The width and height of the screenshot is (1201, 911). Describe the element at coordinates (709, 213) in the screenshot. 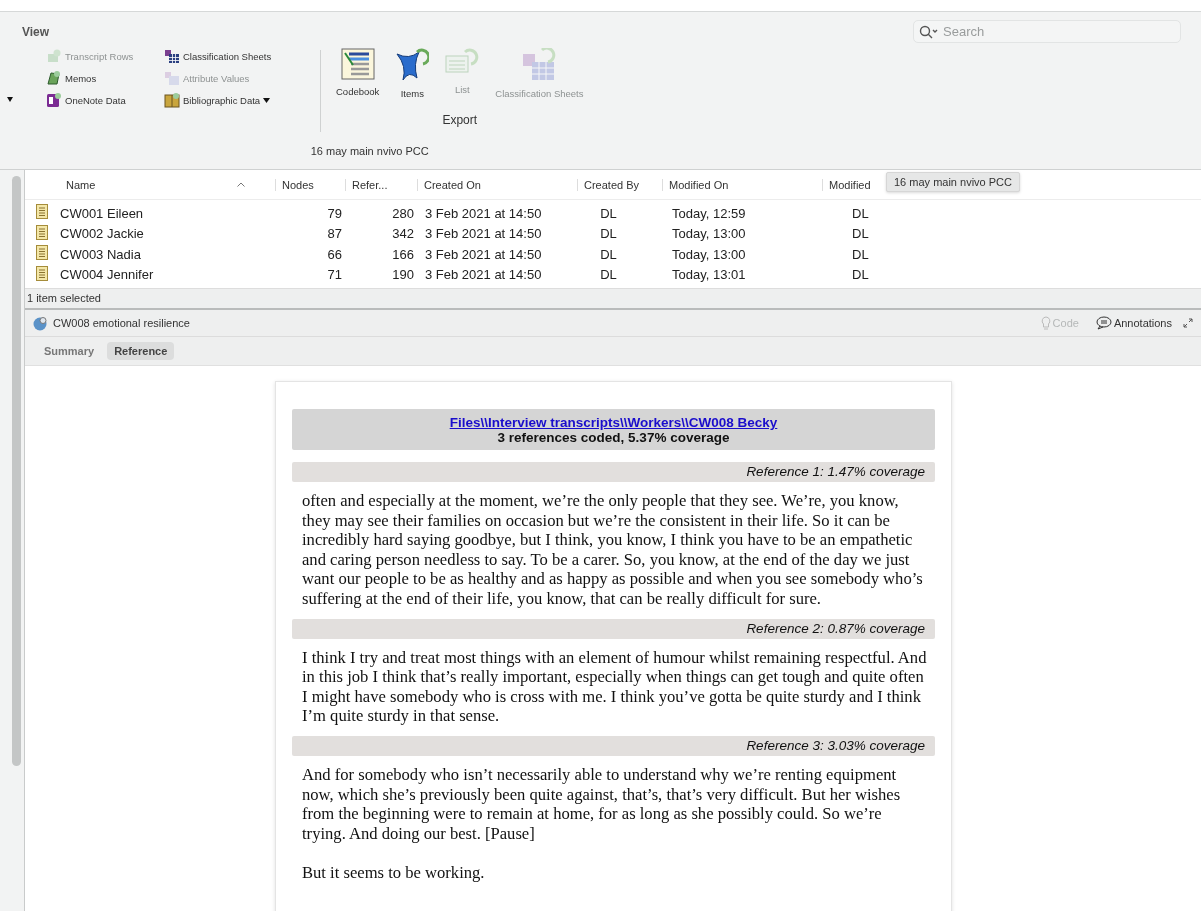

I see `table-cell-text: Today, 12:59` at that location.